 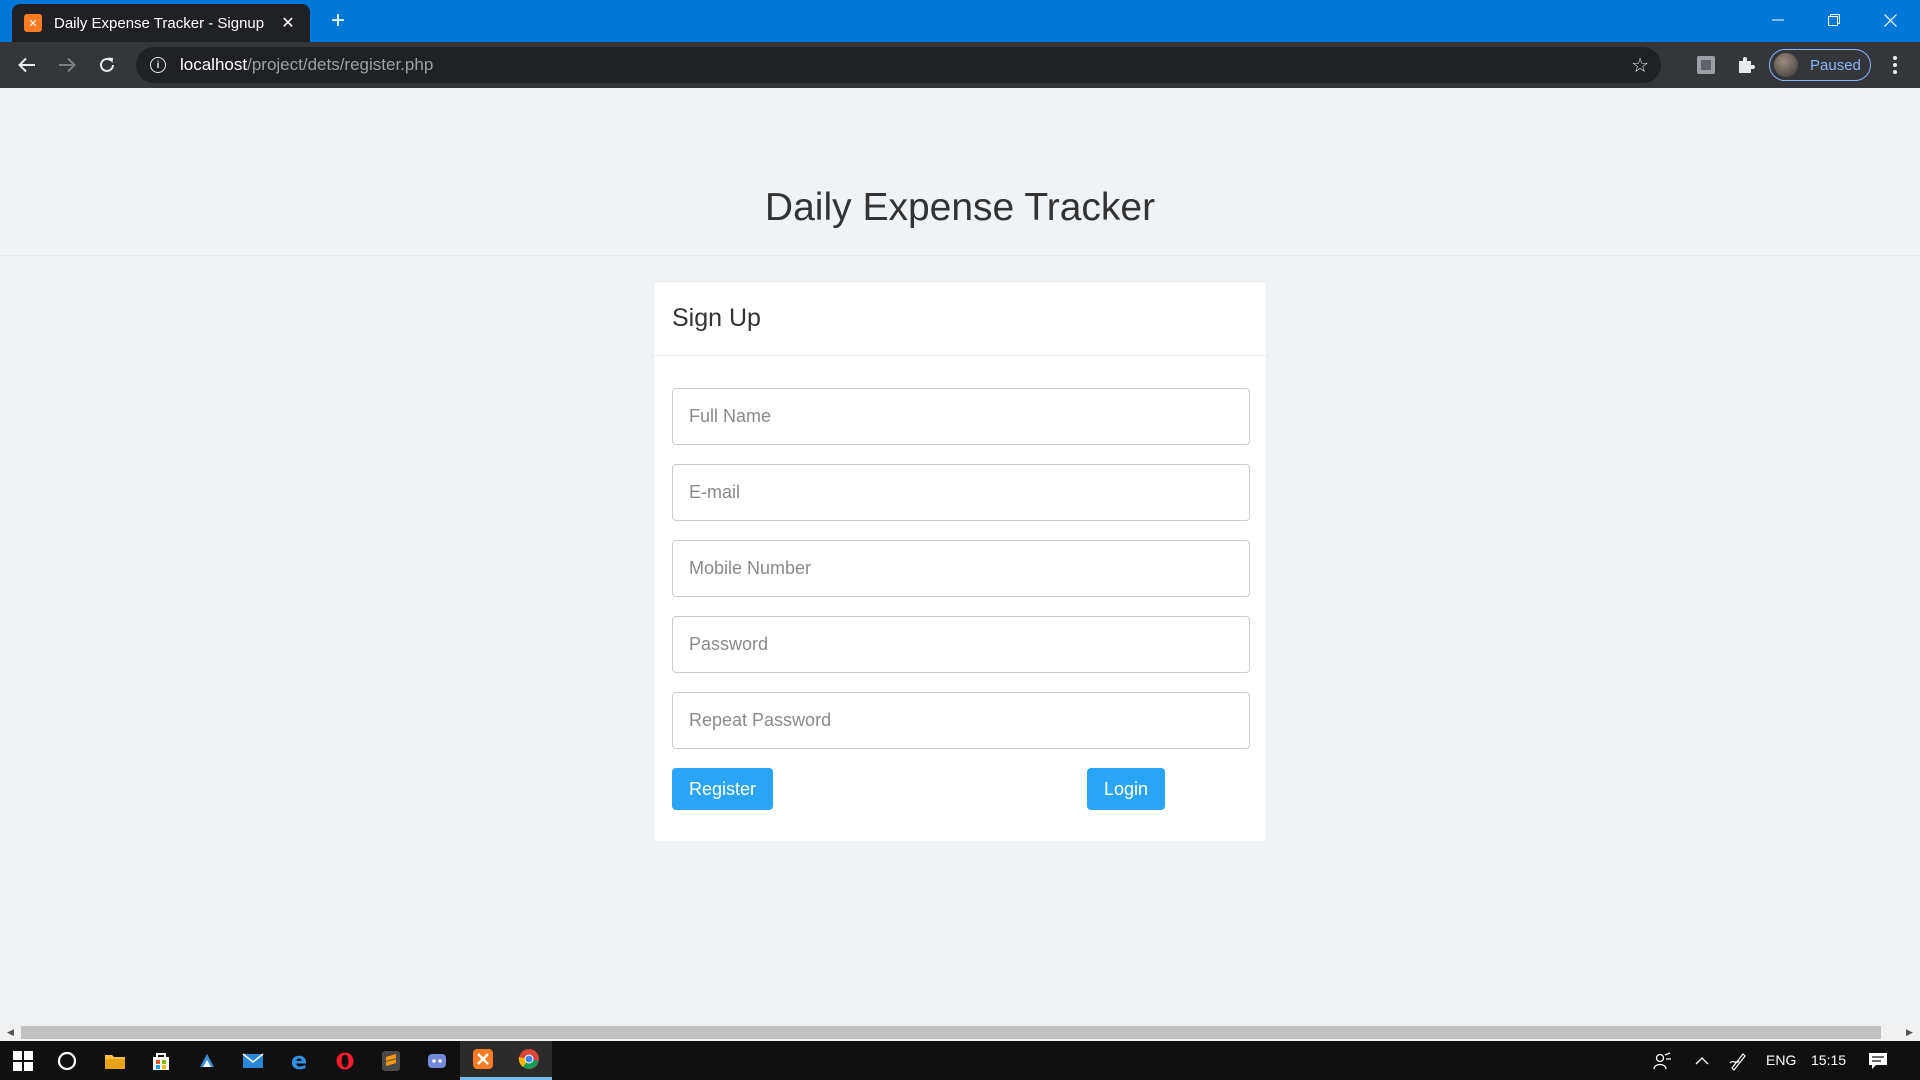 I want to click on password-input, so click(x=961, y=644).